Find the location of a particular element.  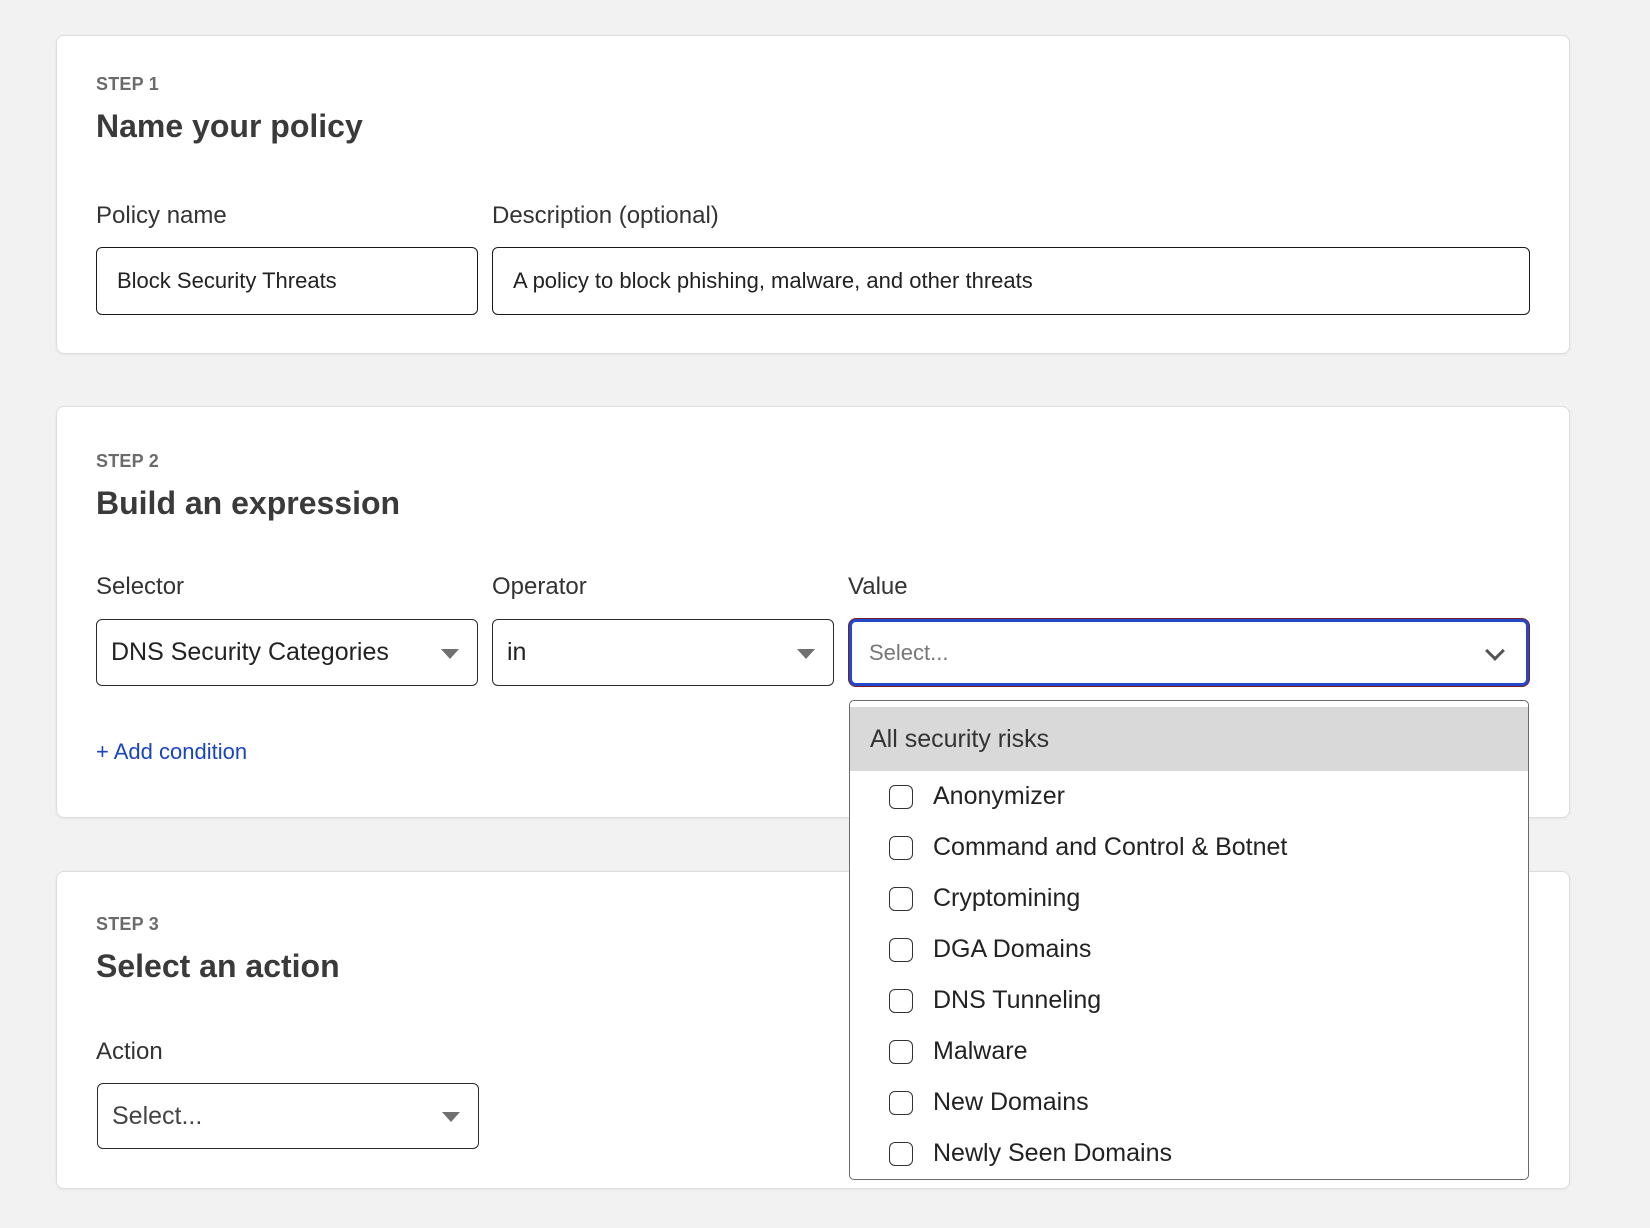

operator-dropdown: in is located at coordinates (663, 652).